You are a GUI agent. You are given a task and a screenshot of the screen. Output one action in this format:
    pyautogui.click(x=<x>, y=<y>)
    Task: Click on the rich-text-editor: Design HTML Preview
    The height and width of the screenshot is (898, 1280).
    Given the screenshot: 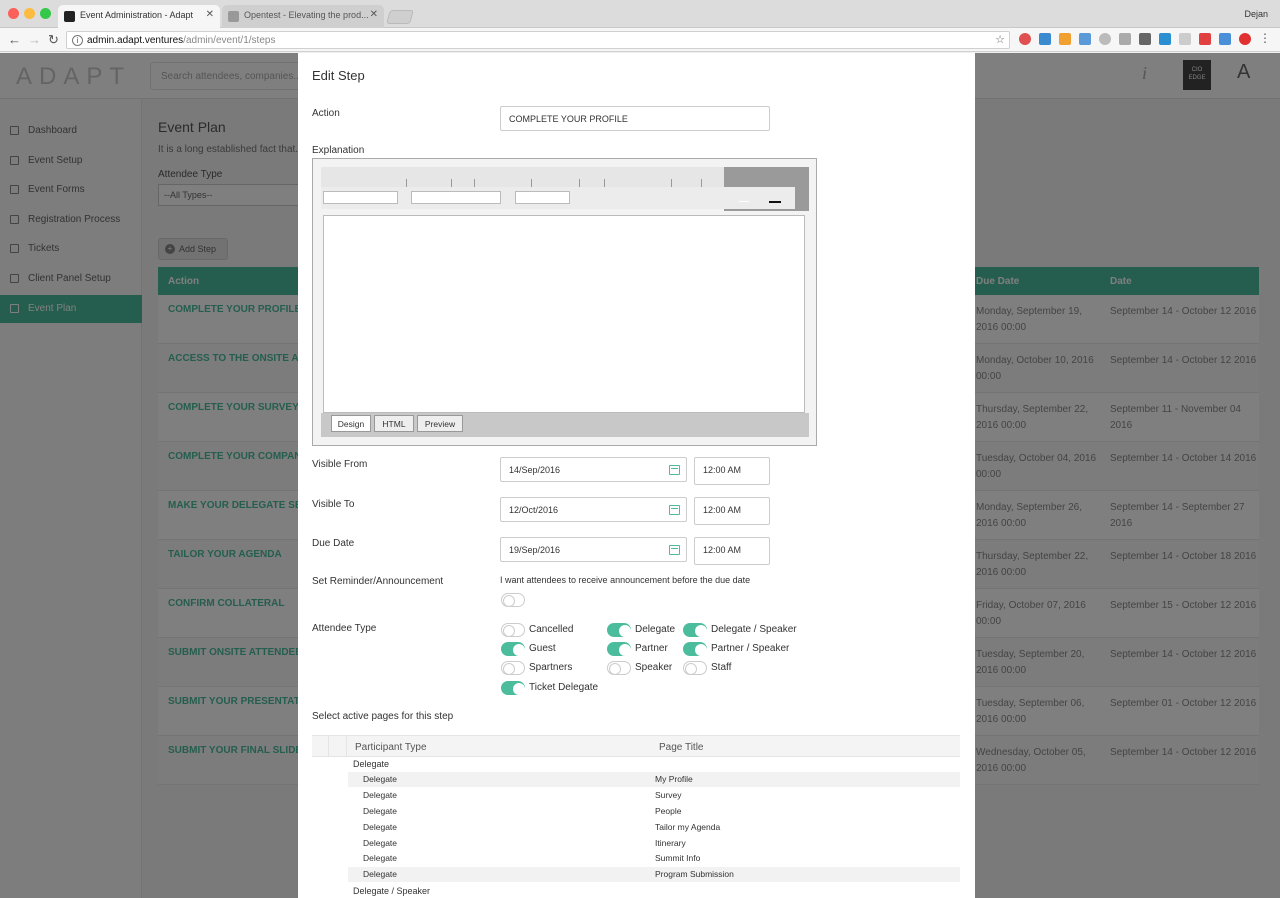 What is the action you would take?
    pyautogui.click(x=564, y=302)
    